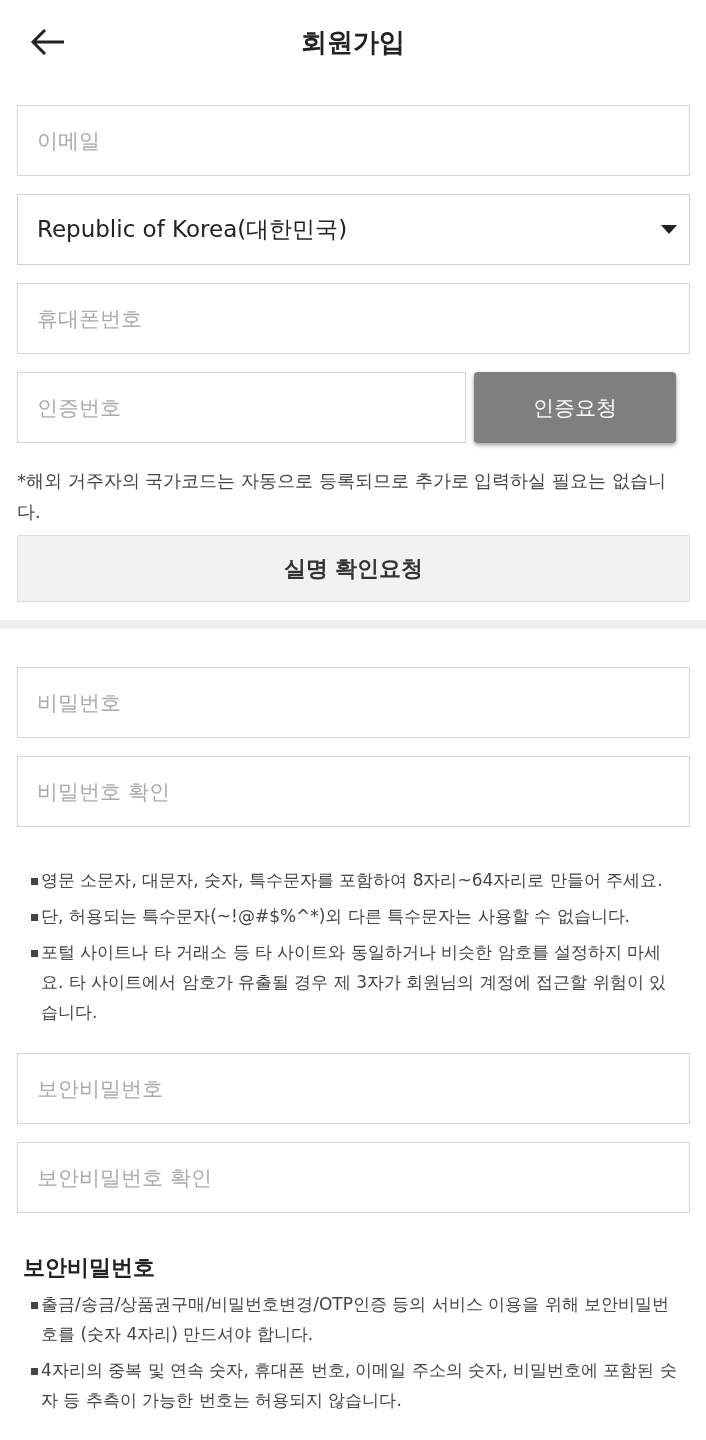  I want to click on email-field: 이메일, so click(353, 140).